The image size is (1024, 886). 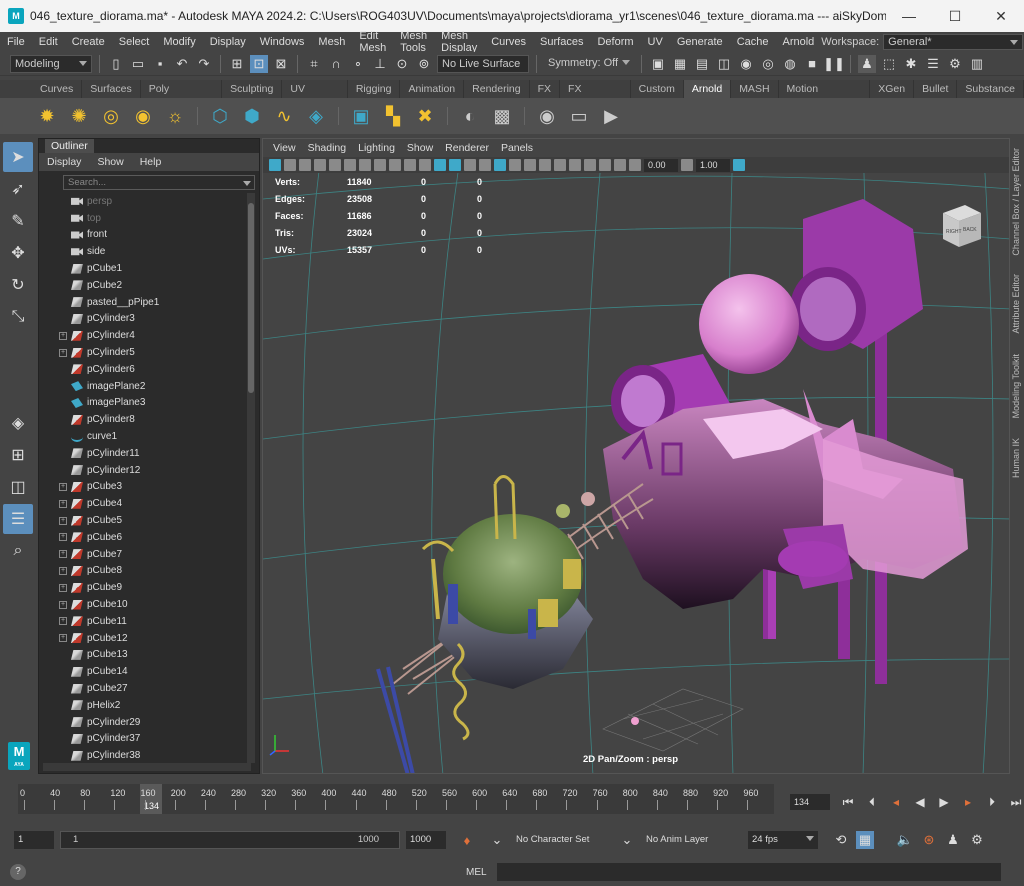 I want to click on wireframe-on-shaded-icon, so click(x=455, y=165).